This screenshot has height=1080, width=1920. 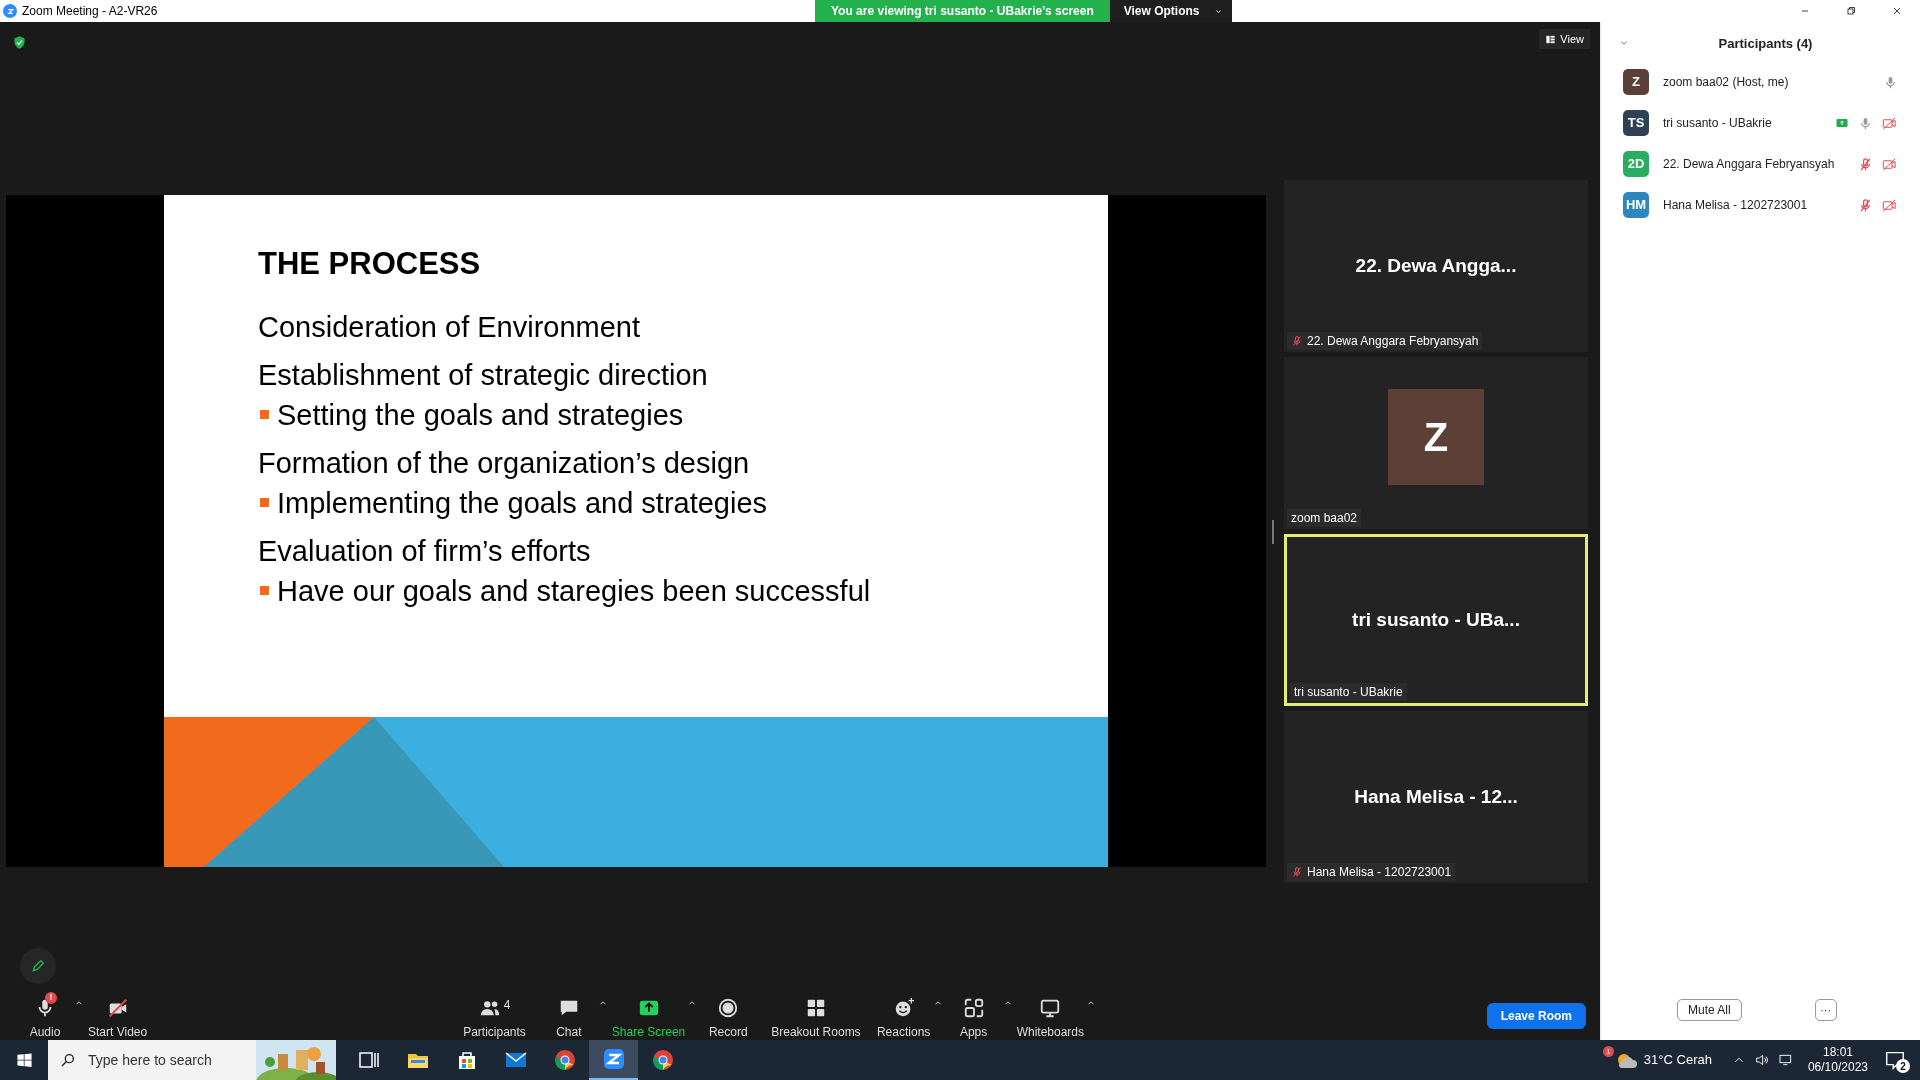 What do you see at coordinates (1825, 1010) in the screenshot?
I see `more-button: ···` at bounding box center [1825, 1010].